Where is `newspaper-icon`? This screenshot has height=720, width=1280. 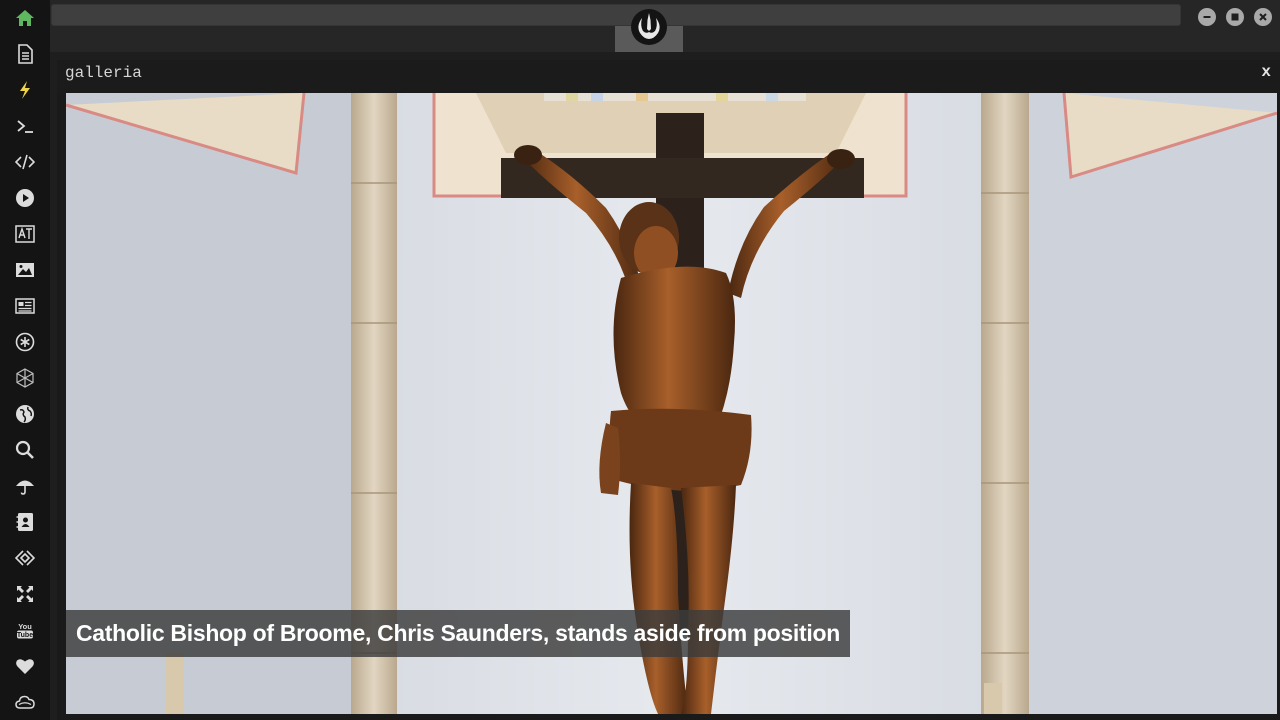 newspaper-icon is located at coordinates (25, 306).